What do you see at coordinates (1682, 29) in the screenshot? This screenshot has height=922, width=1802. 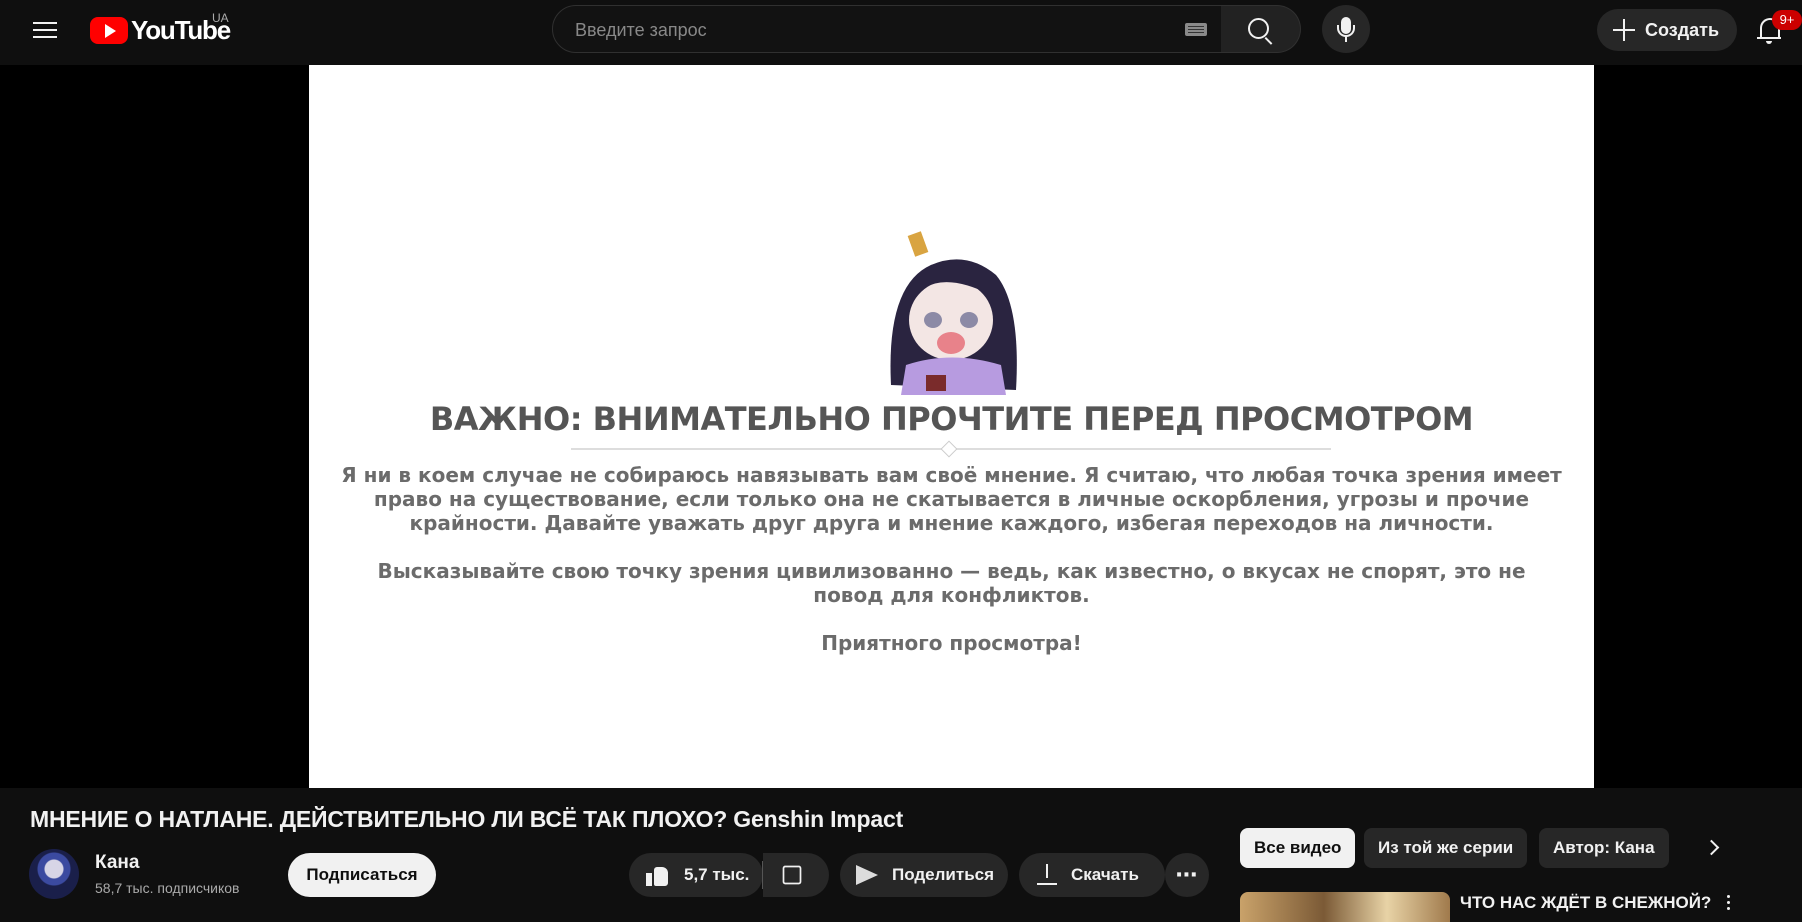 I see `create-label: Создать` at bounding box center [1682, 29].